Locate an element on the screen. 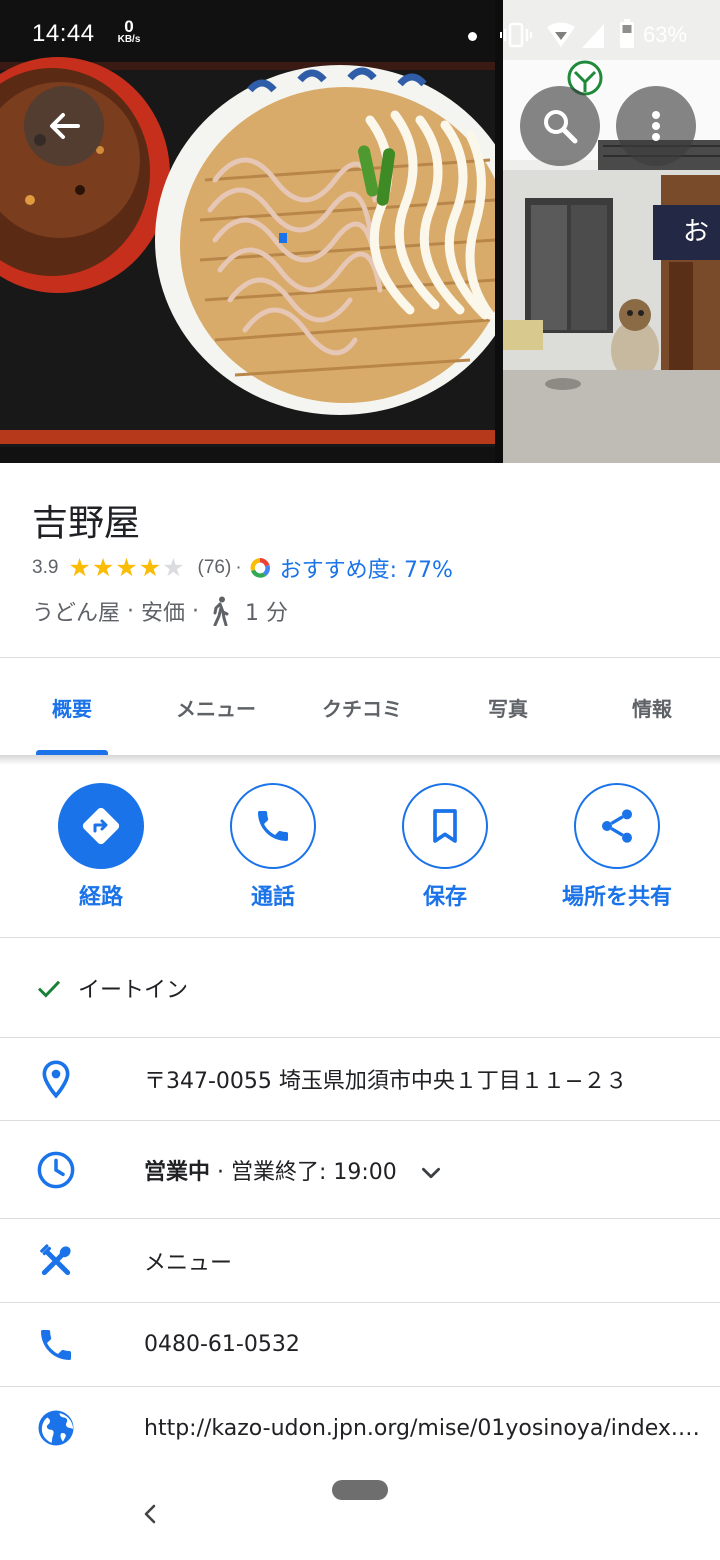 This screenshot has width=720, height=1560. call-button: 通話 is located at coordinates (273, 848).